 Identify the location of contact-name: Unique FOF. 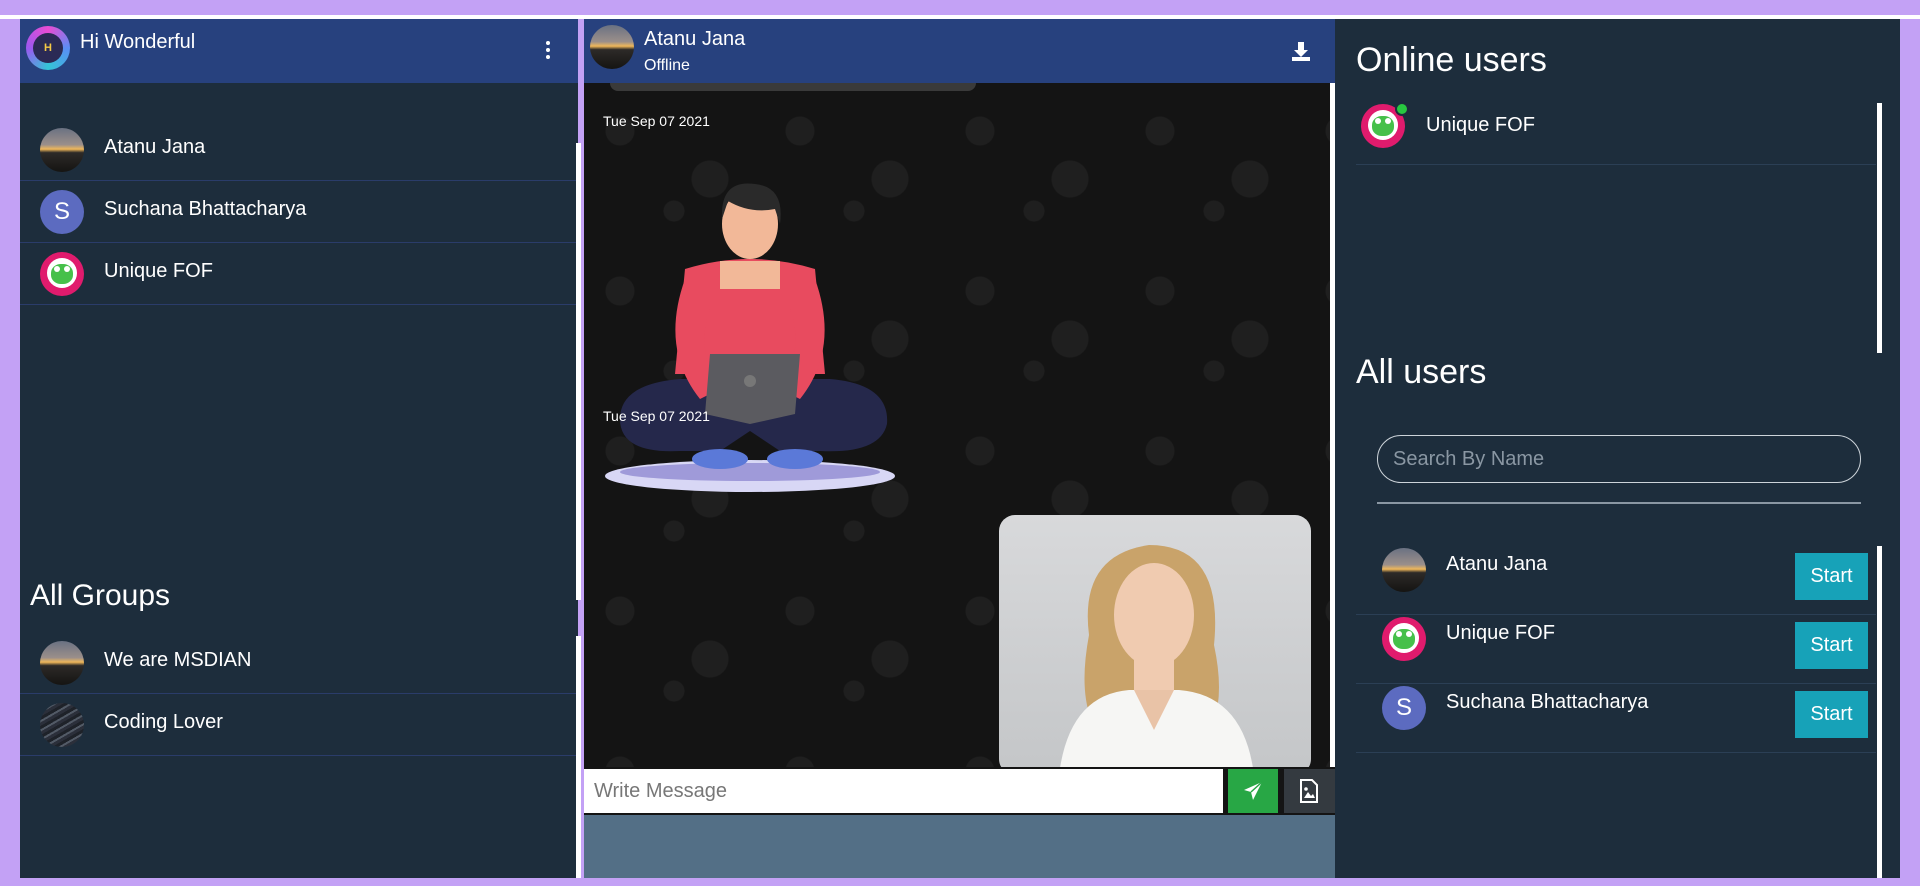
(158, 271).